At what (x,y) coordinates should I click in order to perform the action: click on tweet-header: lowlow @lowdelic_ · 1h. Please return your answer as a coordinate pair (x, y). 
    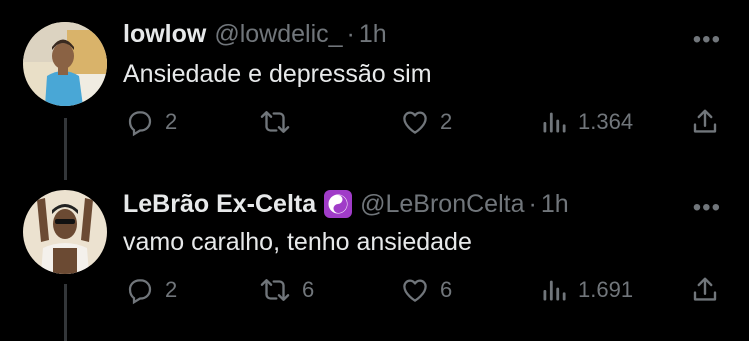
    Looking at the image, I should click on (255, 34).